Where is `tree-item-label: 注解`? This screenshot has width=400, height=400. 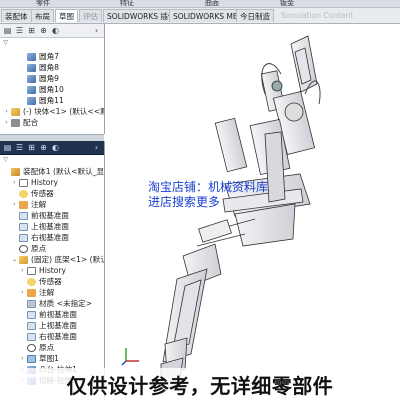 tree-item-label: 注解 is located at coordinates (39, 204).